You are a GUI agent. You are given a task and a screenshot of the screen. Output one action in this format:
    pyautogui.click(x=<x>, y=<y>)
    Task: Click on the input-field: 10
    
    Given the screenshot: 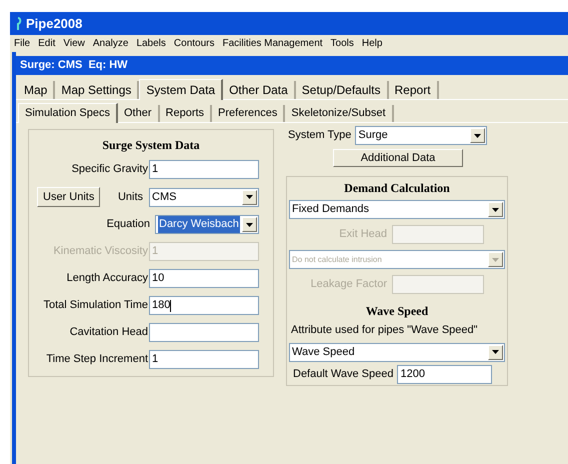 What is the action you would take?
    pyautogui.click(x=204, y=278)
    